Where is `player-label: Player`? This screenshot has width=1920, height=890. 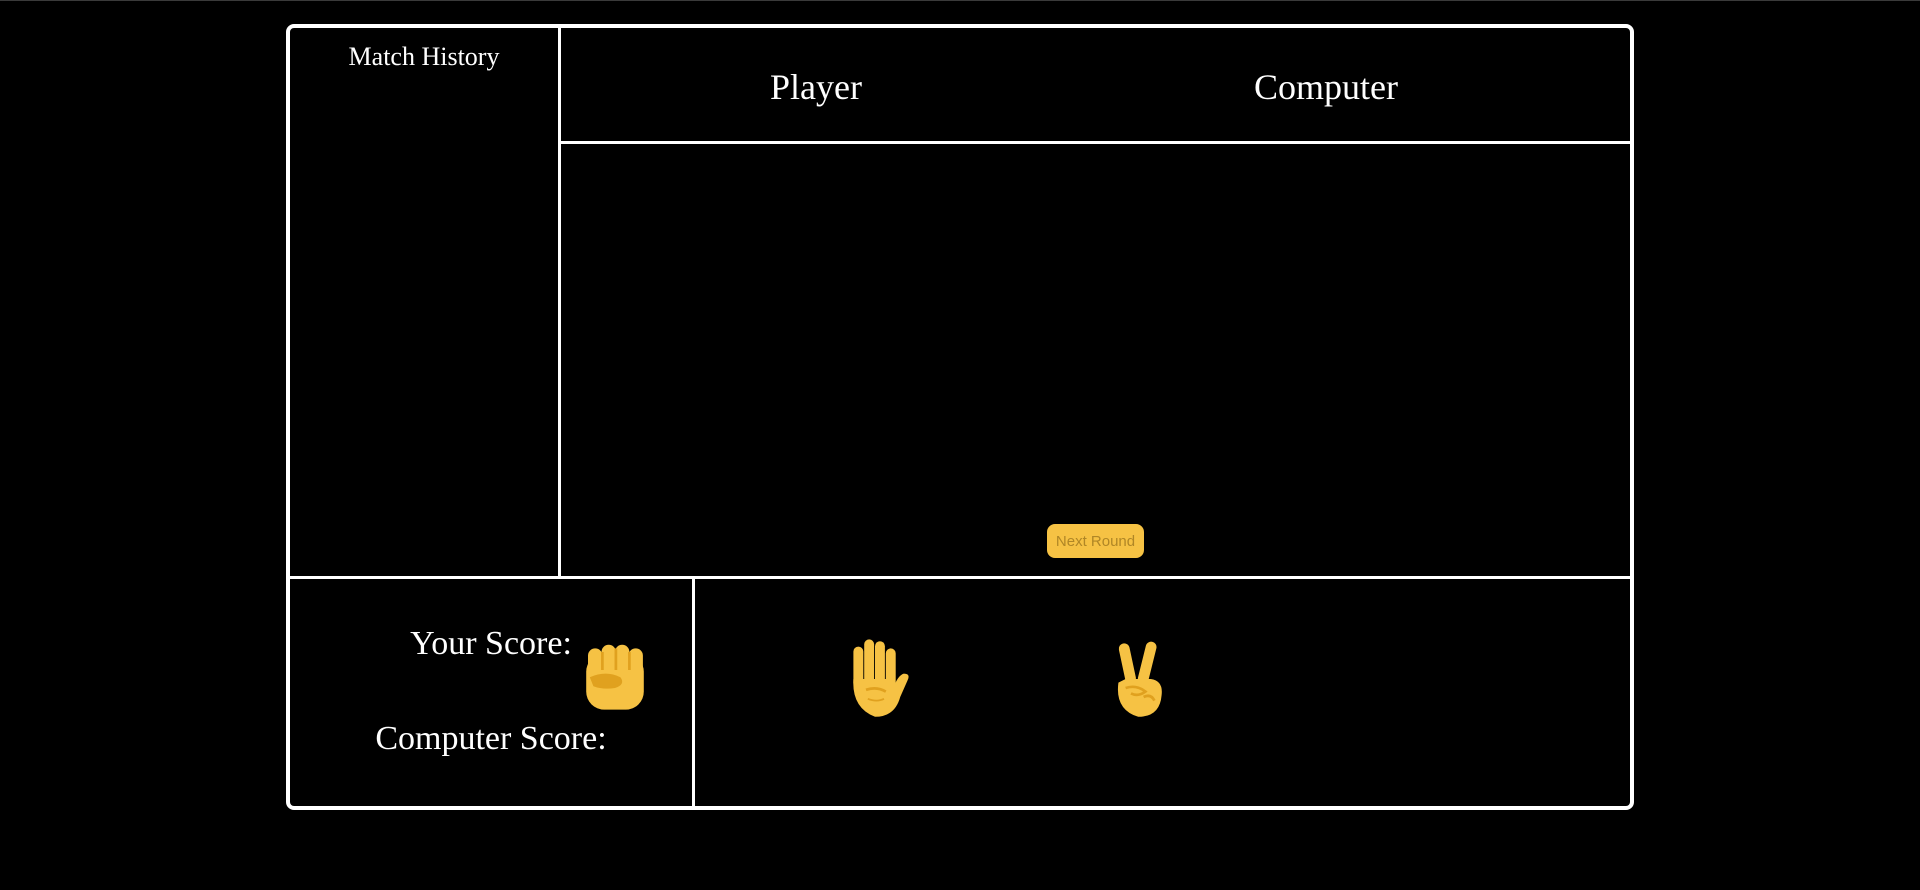 player-label: Player is located at coordinates (816, 87).